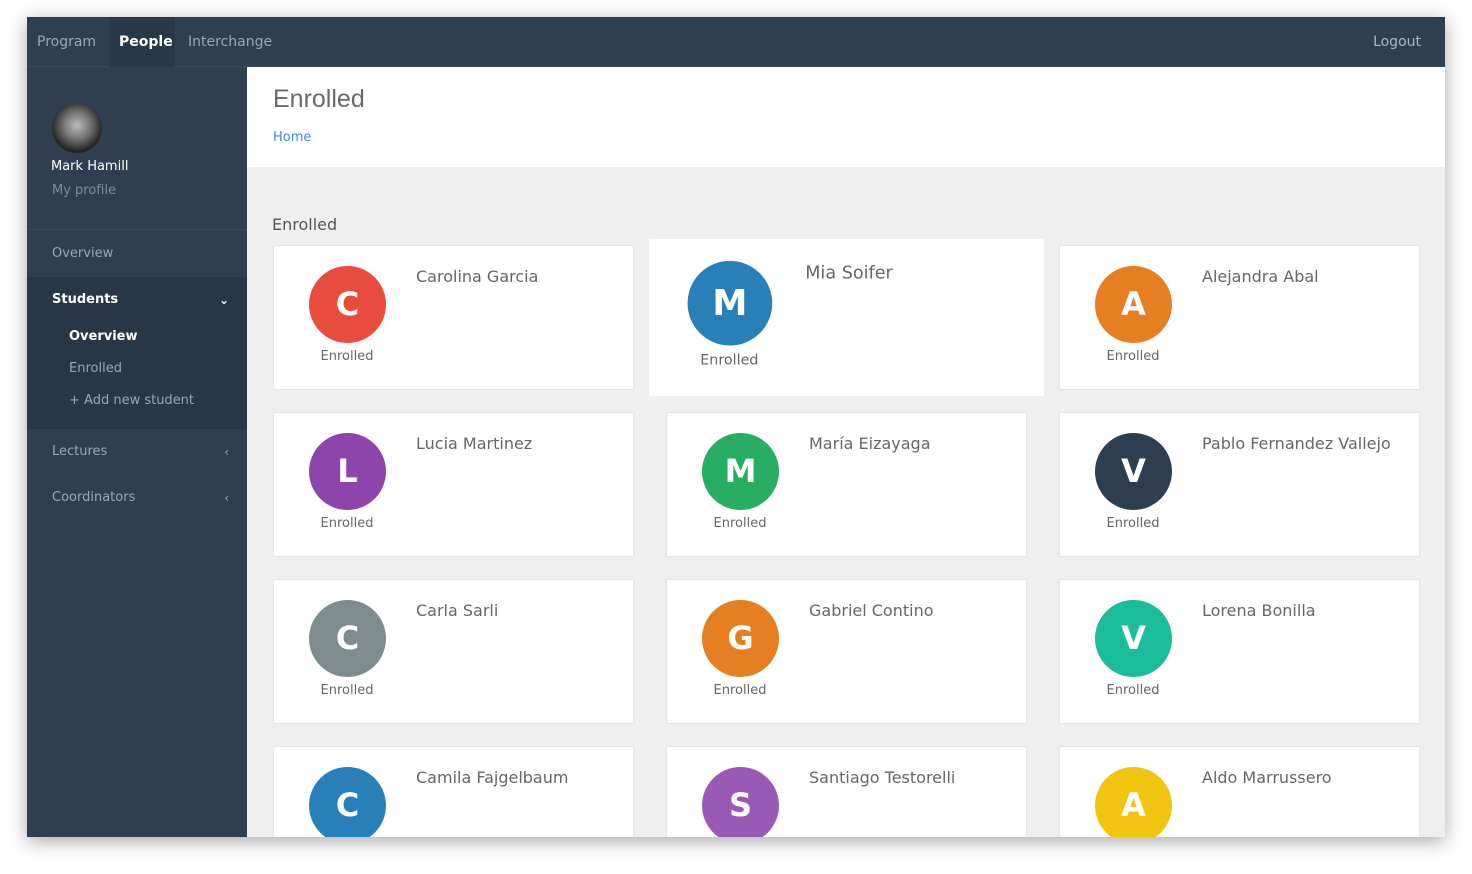 This screenshot has height=874, width=1472. I want to click on submenu-overview: Overview, so click(103, 336).